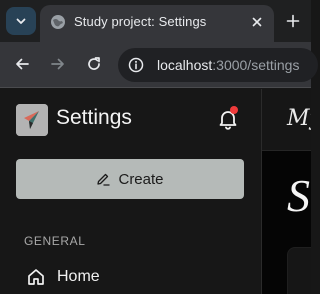 This screenshot has height=294, width=320. Describe the element at coordinates (286, 120) in the screenshot. I see `main-header: My` at that location.